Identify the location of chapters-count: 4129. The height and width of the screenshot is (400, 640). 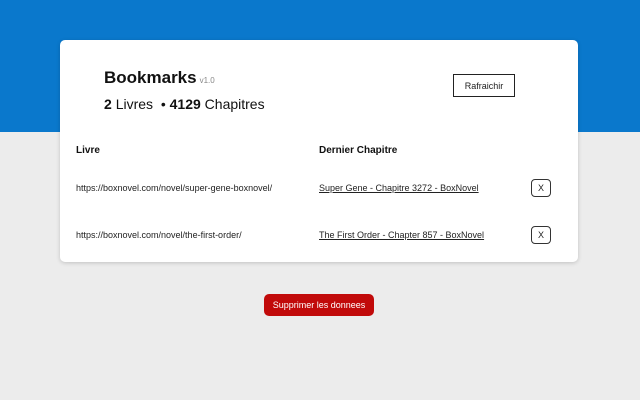
(185, 104).